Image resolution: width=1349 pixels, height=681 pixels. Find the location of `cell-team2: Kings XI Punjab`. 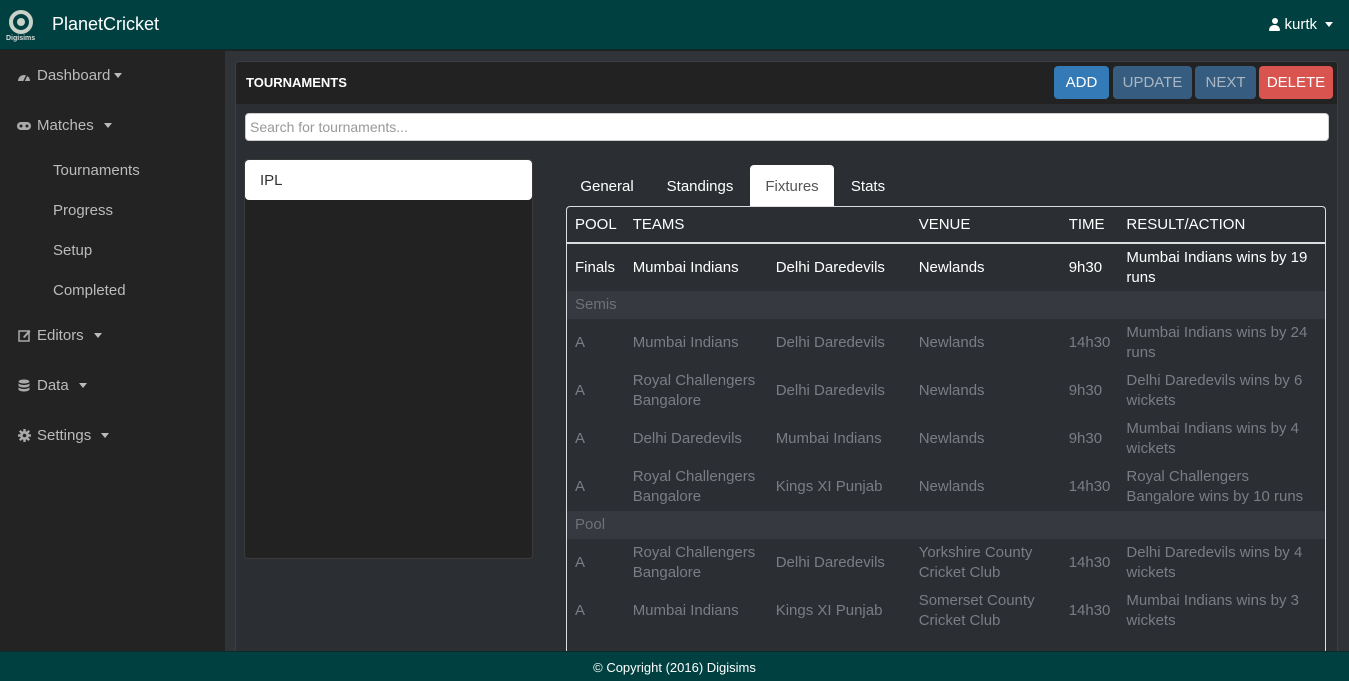

cell-team2: Kings XI Punjab is located at coordinates (829, 486).